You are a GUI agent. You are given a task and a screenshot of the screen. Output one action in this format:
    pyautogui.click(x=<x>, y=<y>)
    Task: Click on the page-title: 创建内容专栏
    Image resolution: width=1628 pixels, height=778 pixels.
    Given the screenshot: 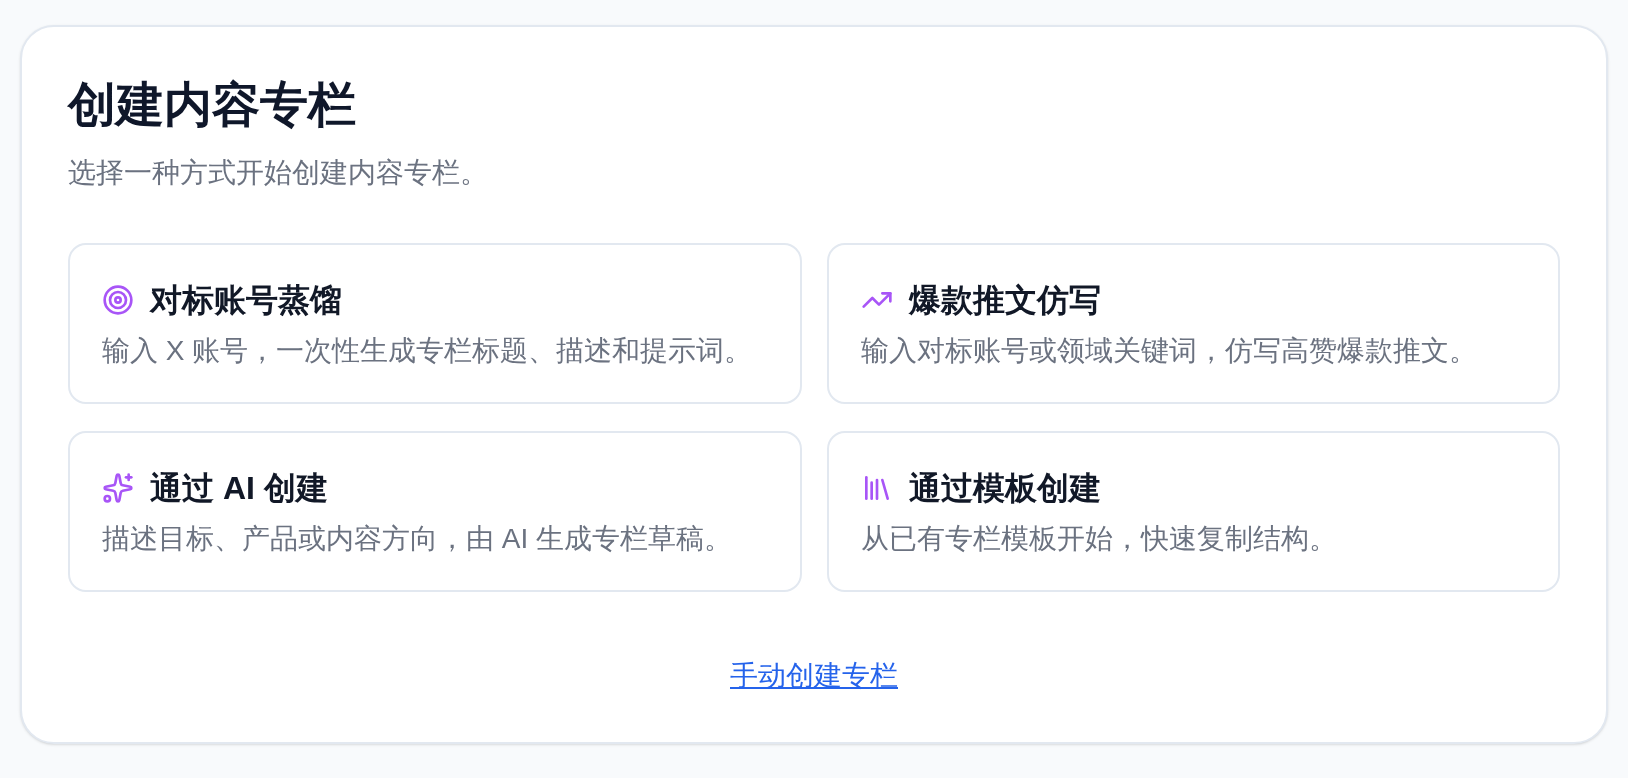 What is the action you would take?
    pyautogui.click(x=212, y=105)
    